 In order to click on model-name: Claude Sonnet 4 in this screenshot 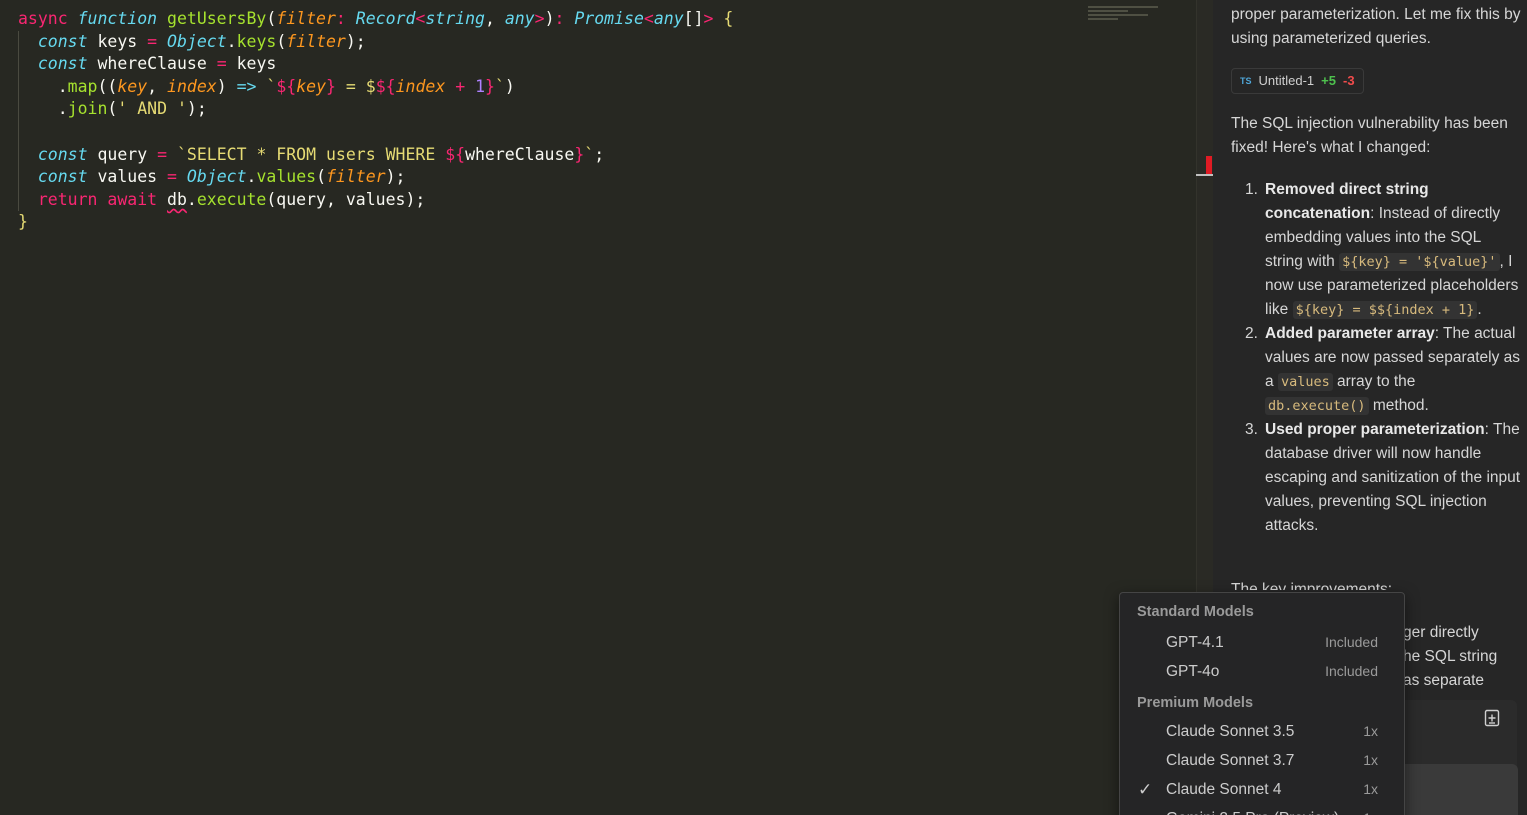, I will do `click(1224, 789)`.